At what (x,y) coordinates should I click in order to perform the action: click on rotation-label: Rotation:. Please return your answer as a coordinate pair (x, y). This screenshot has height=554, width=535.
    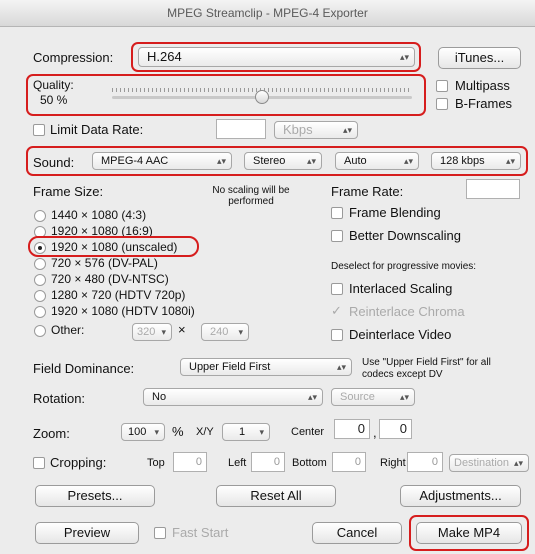
    Looking at the image, I should click on (59, 398).